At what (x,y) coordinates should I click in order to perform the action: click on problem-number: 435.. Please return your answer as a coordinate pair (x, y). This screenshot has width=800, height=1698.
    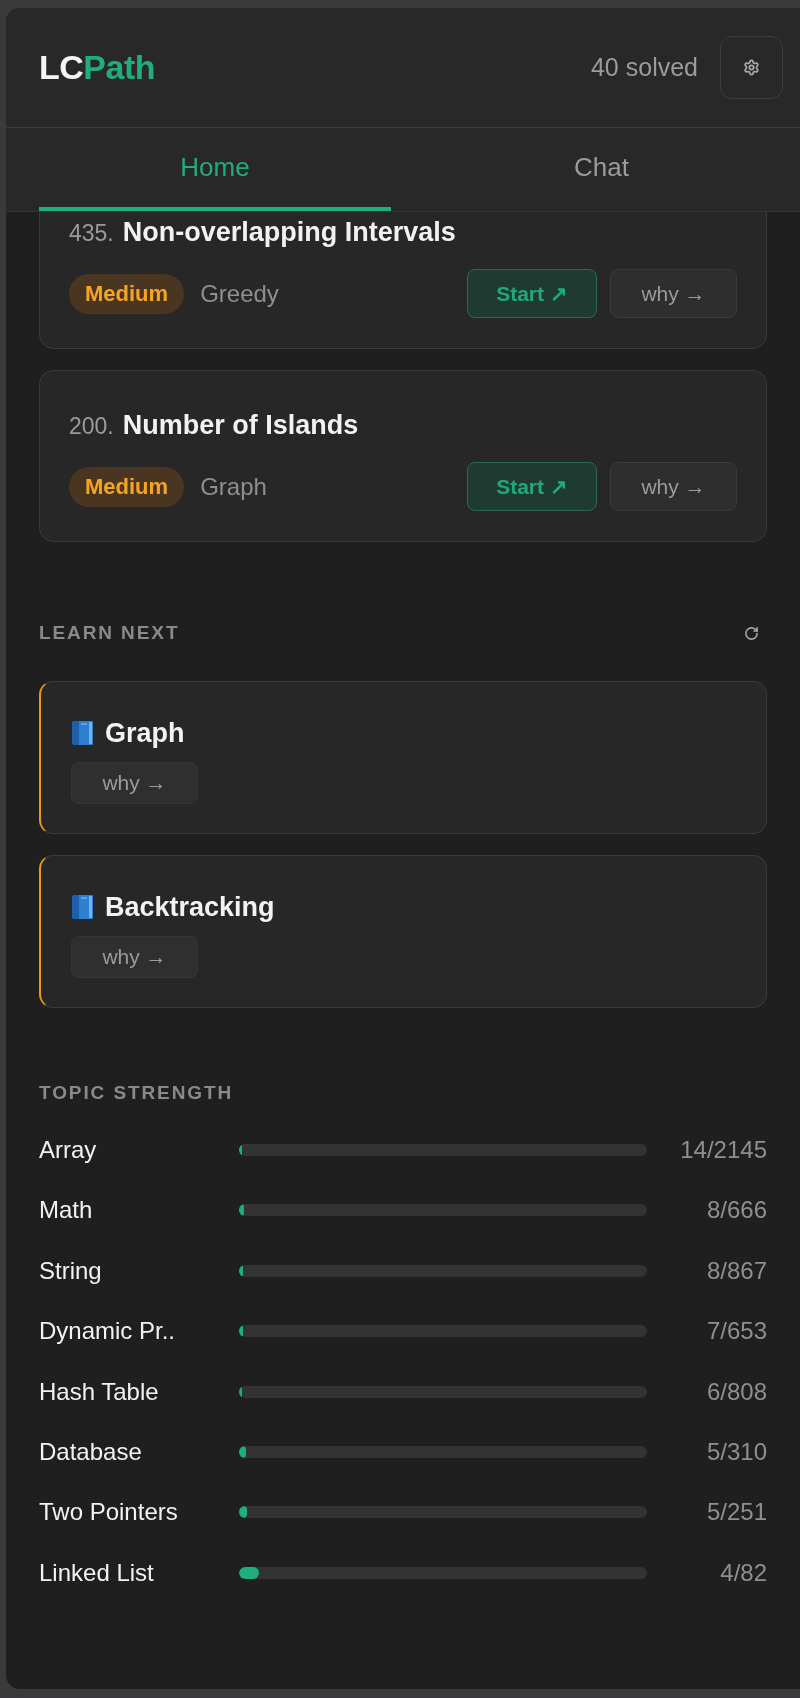
    Looking at the image, I should click on (91, 233).